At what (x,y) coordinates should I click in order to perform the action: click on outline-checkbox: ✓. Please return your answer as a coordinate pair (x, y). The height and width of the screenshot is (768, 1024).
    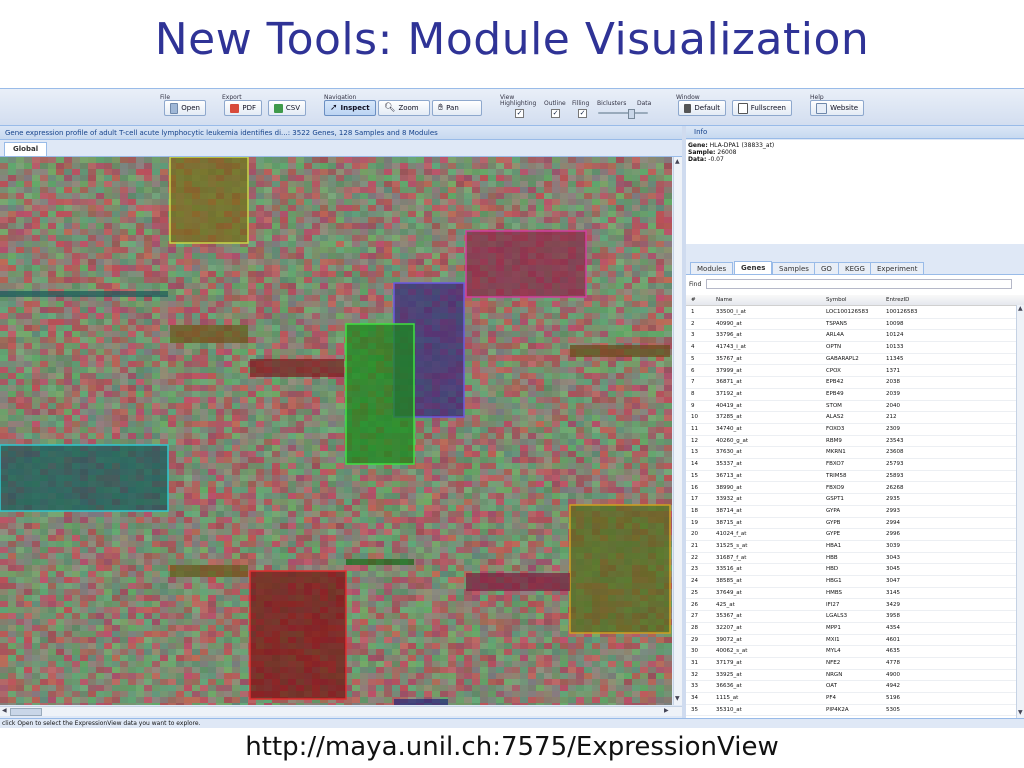
    Looking at the image, I should click on (555, 113).